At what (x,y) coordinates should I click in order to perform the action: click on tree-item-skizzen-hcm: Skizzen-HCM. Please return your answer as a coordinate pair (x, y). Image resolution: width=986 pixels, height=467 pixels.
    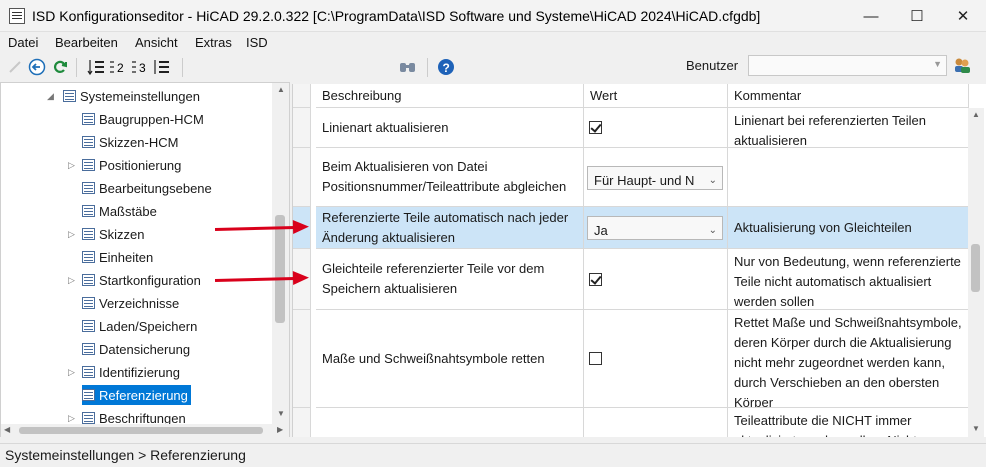
    Looking at the image, I should click on (130, 142).